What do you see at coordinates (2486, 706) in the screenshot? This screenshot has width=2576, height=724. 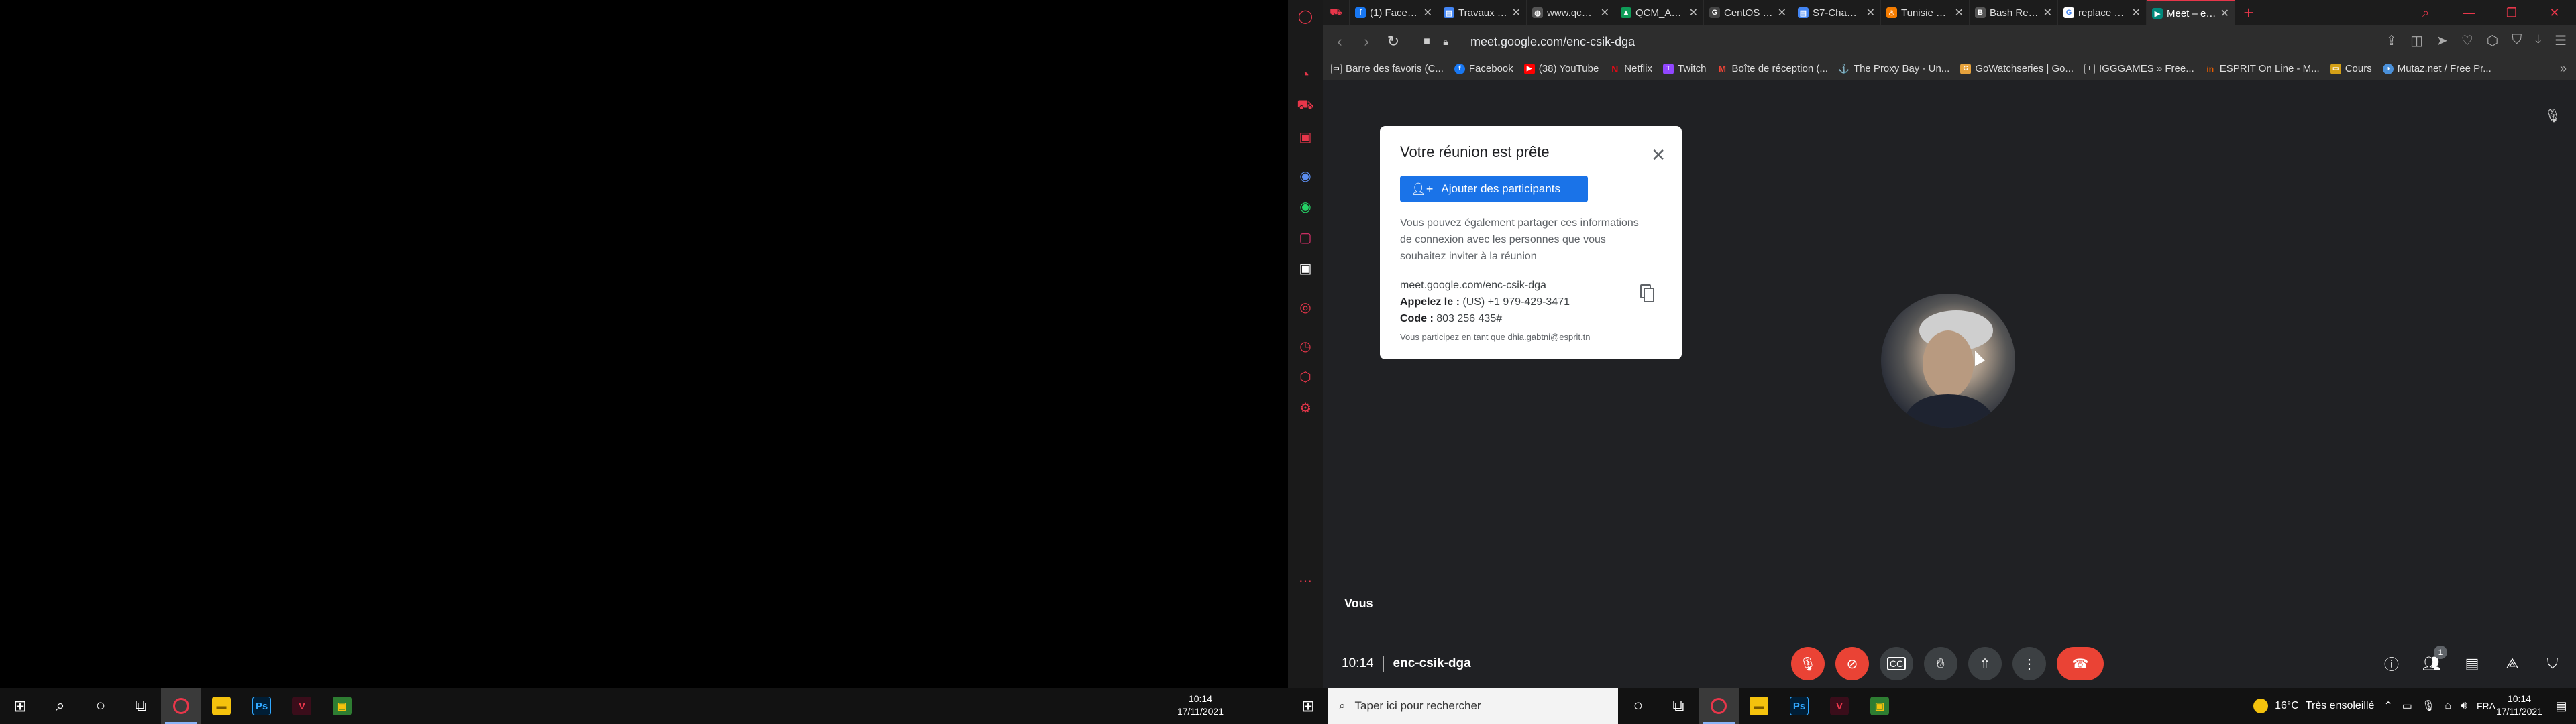 I see `language-indicator: FRA` at bounding box center [2486, 706].